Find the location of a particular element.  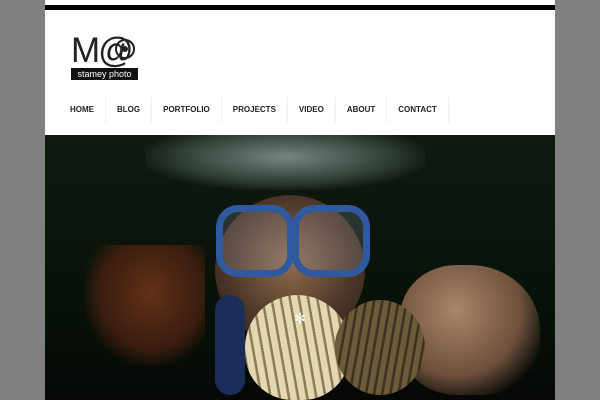

spinner-icon: ✻ is located at coordinates (300, 318).